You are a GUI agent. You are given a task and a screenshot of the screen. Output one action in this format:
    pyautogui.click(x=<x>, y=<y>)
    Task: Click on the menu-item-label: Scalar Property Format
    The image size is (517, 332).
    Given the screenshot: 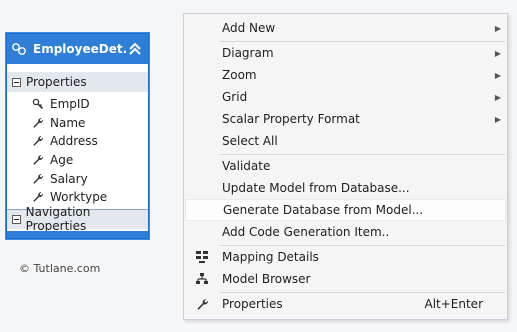 What is the action you would take?
    pyautogui.click(x=291, y=119)
    